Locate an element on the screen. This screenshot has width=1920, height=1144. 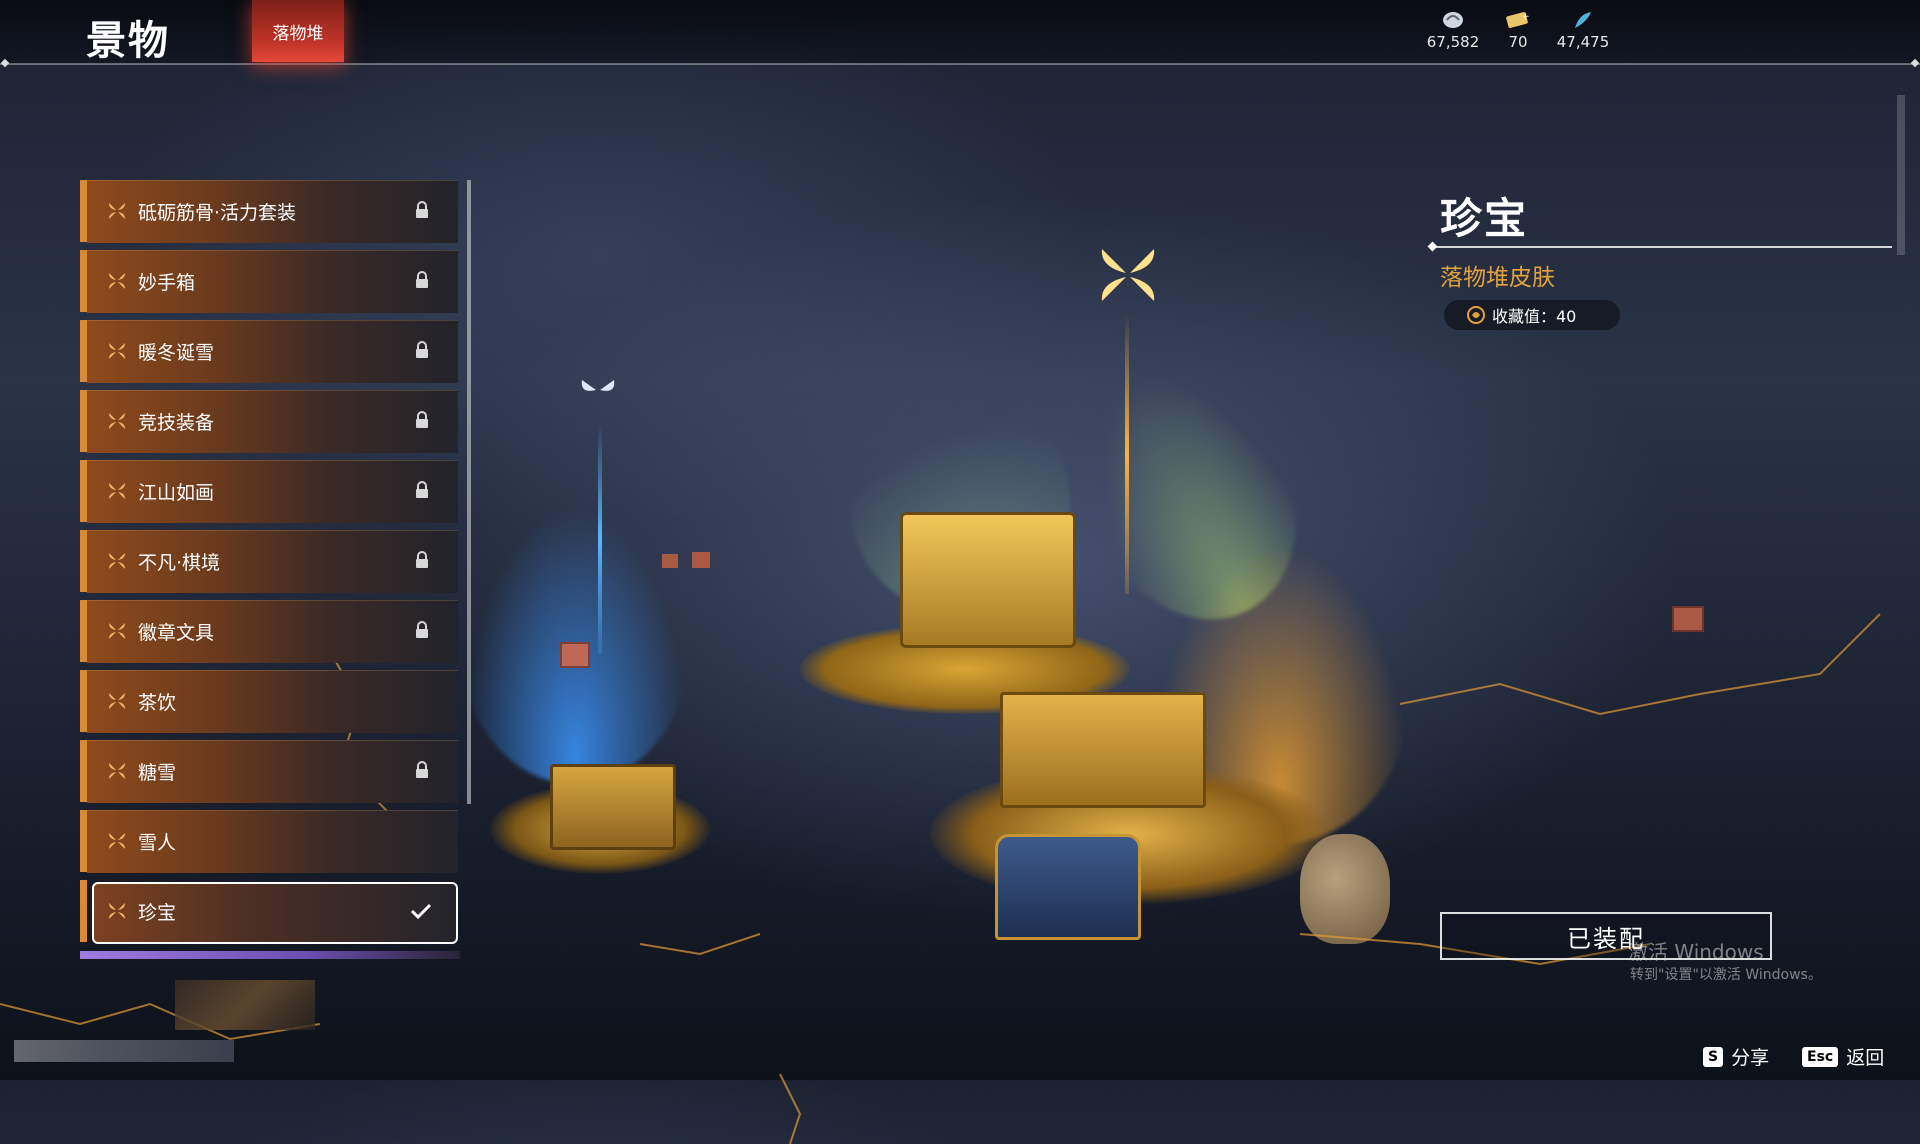
list-item: 竞技装备 is located at coordinates (269, 421).